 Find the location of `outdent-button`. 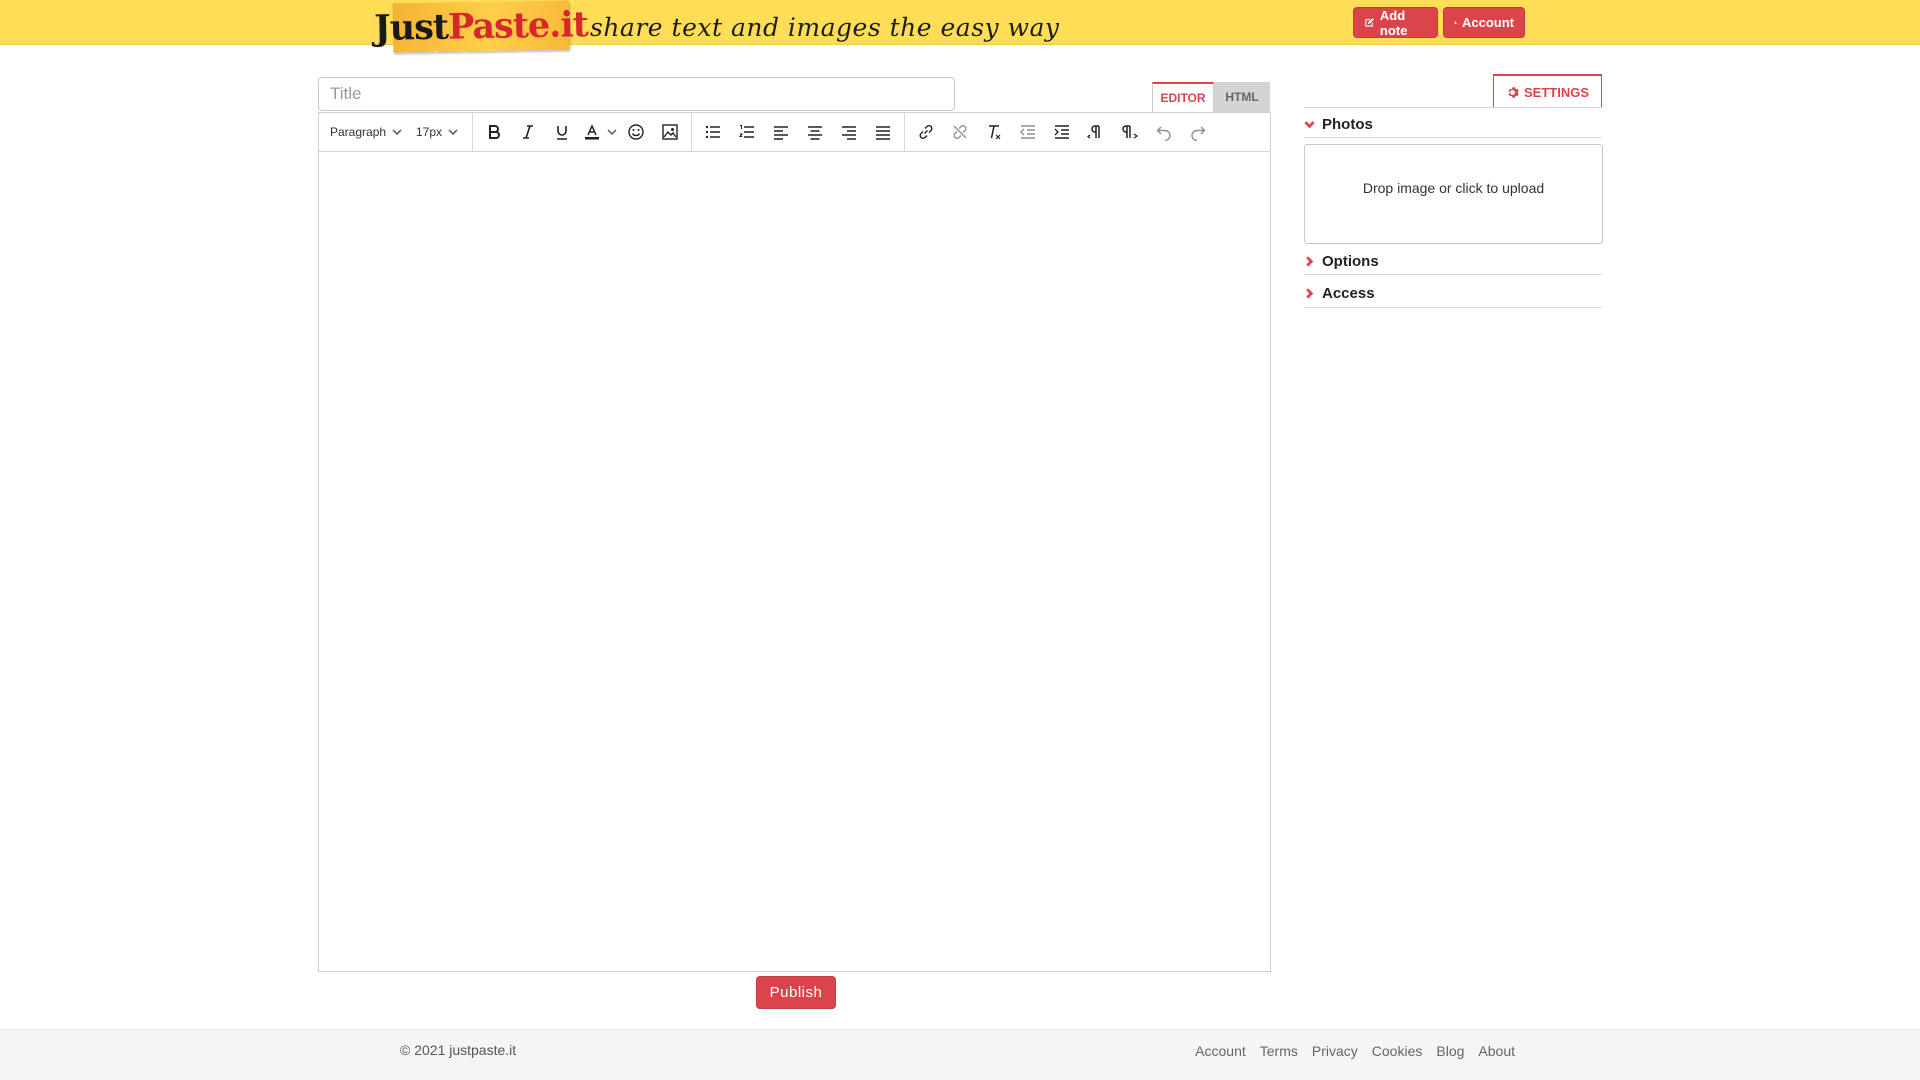

outdent-button is located at coordinates (1028, 132).